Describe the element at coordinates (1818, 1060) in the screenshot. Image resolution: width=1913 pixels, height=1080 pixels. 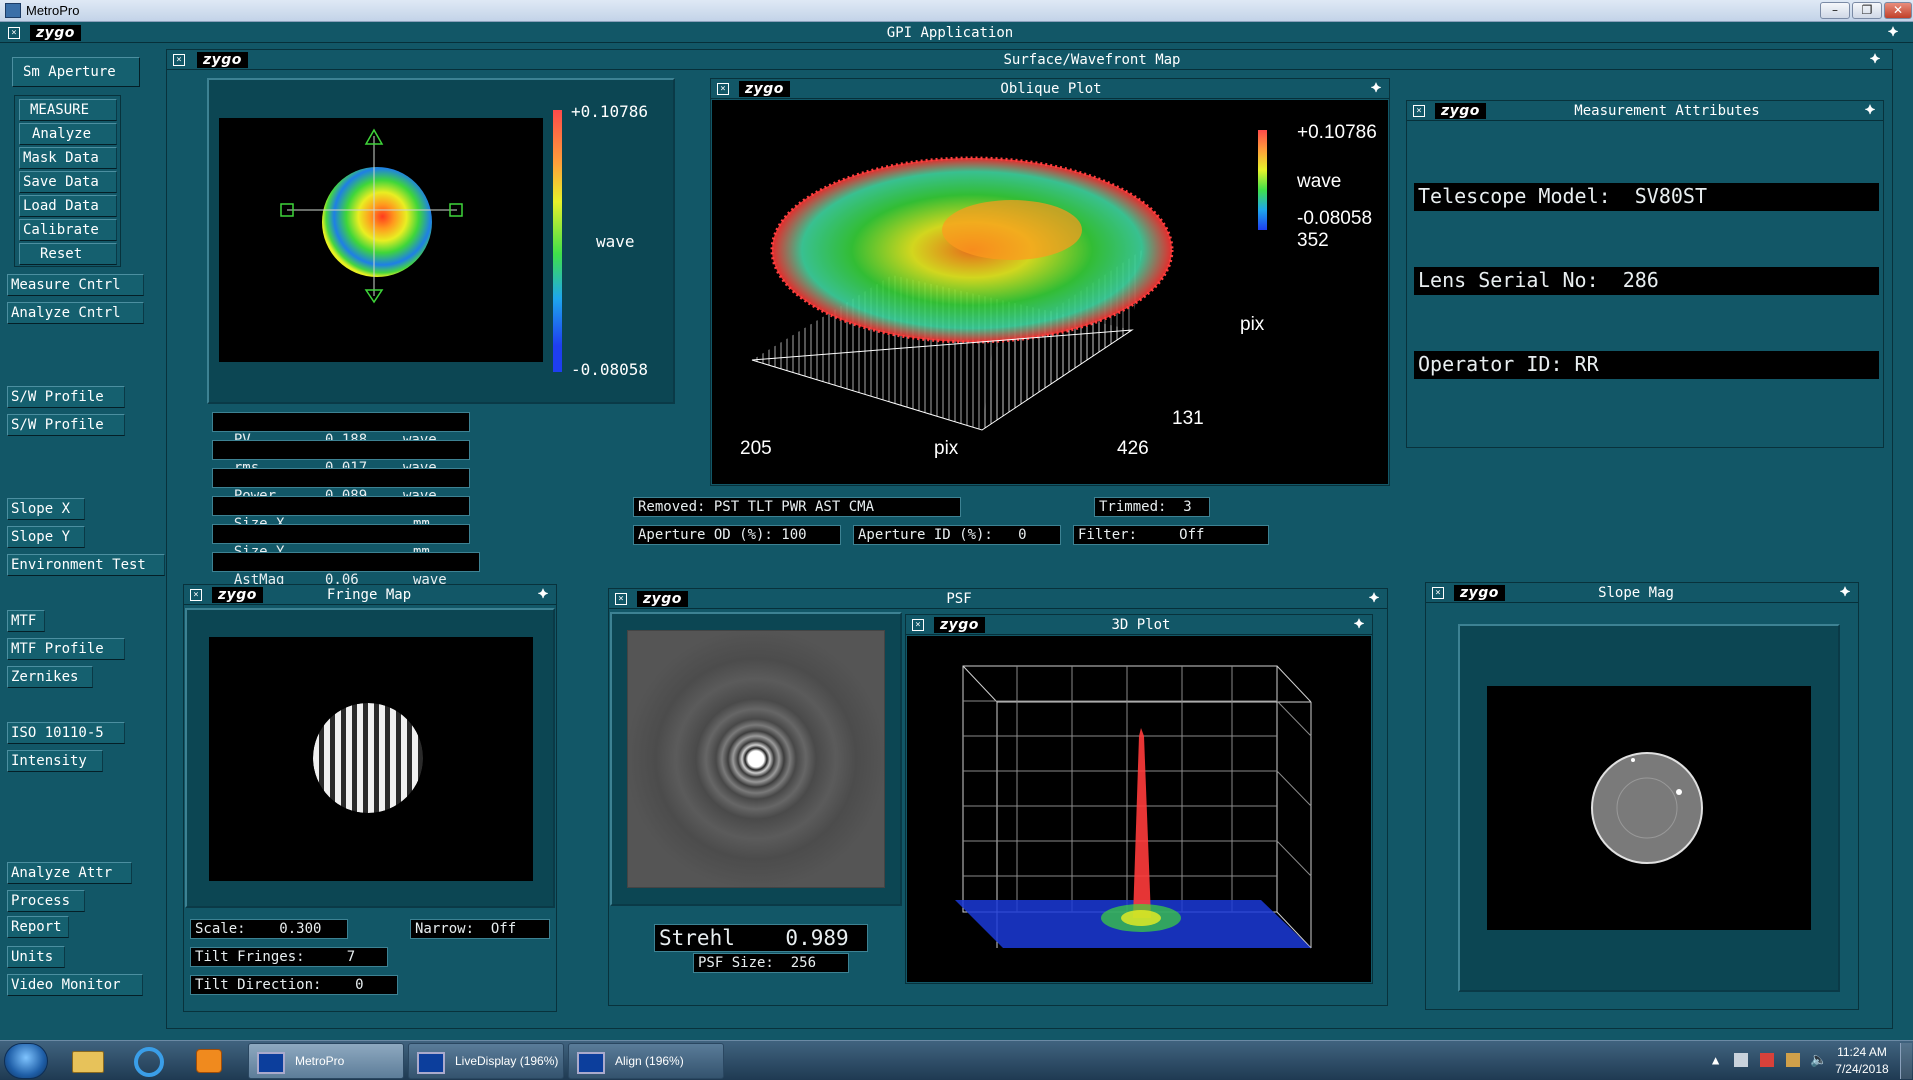
I see `volume-icon: 🔈` at that location.